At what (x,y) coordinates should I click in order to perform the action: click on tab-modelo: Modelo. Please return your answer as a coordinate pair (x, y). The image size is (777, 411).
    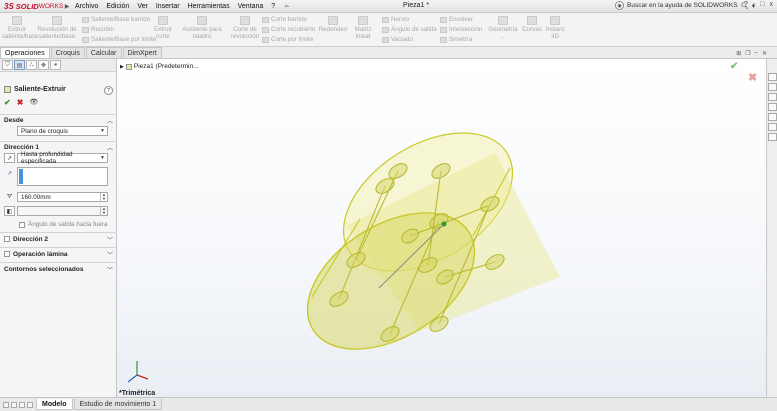
    Looking at the image, I should click on (54, 404).